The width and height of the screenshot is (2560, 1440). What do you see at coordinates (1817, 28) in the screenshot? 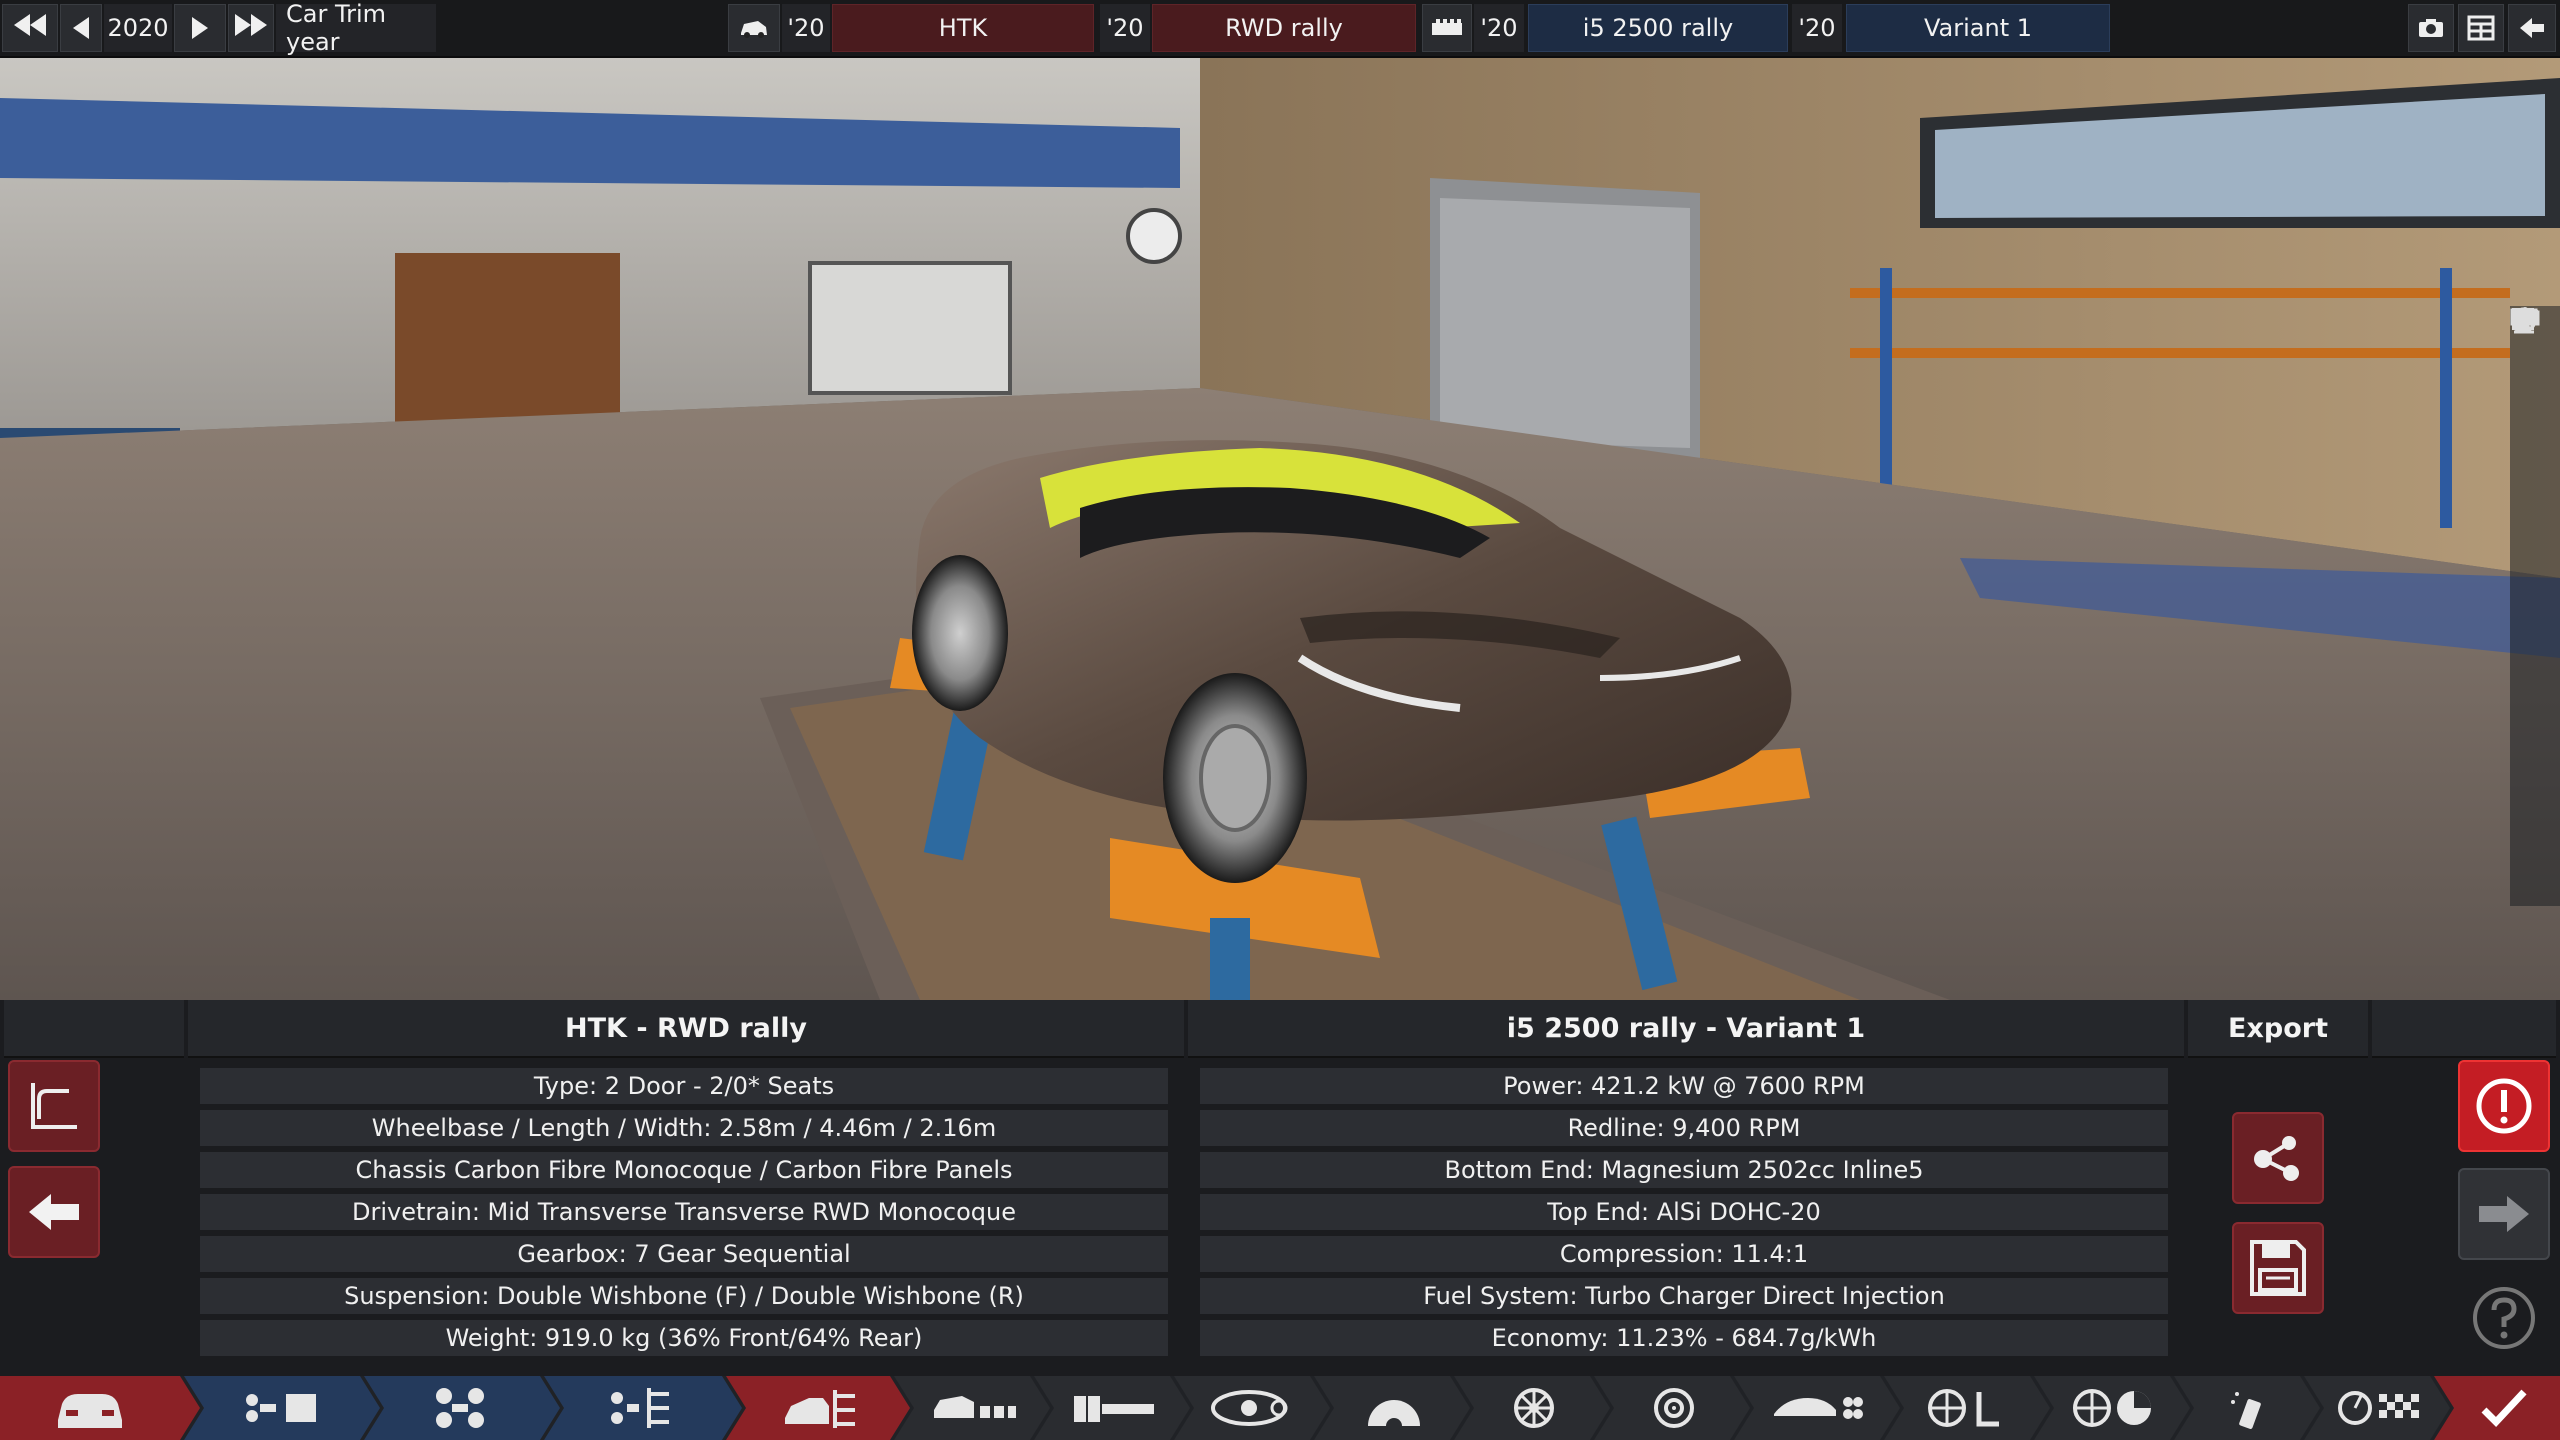
I see `variant-year: '20` at bounding box center [1817, 28].